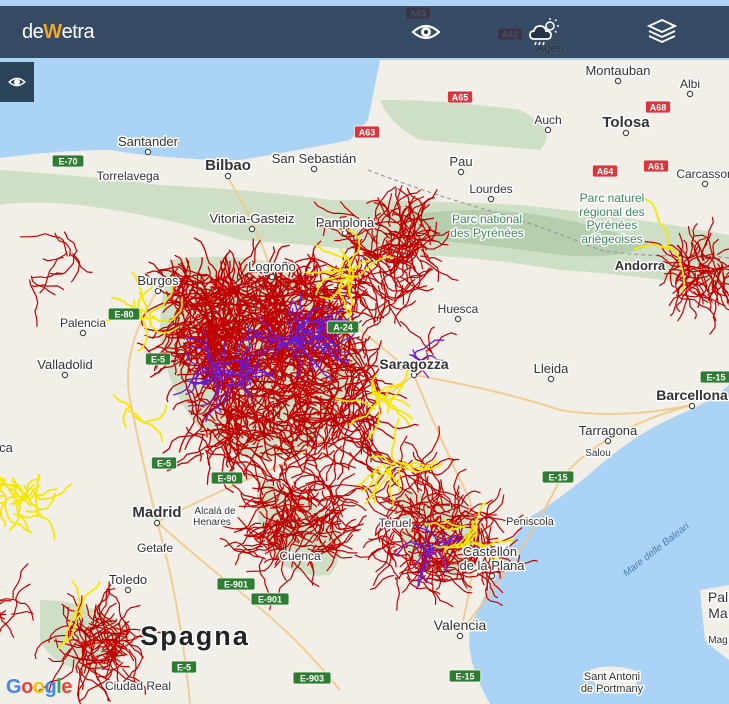 The height and width of the screenshot is (704, 729). I want to click on badge-label: E-70, so click(67, 162).